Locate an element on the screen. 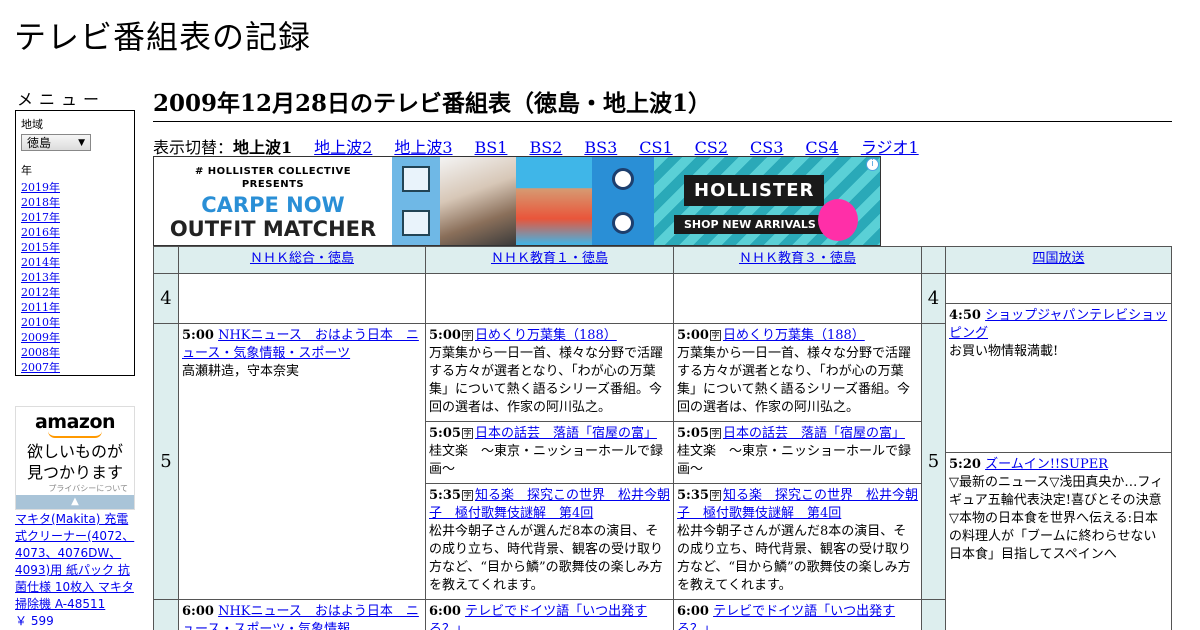 The width and height of the screenshot is (1200, 630). band-link-terrestrial2: 地上波2 is located at coordinates (343, 147).